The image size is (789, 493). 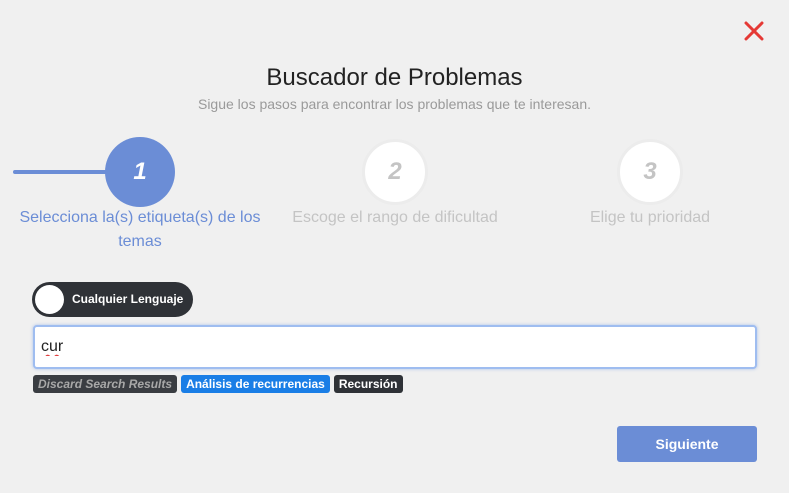 I want to click on step-3-label: Elige tu prioridad, so click(x=650, y=217).